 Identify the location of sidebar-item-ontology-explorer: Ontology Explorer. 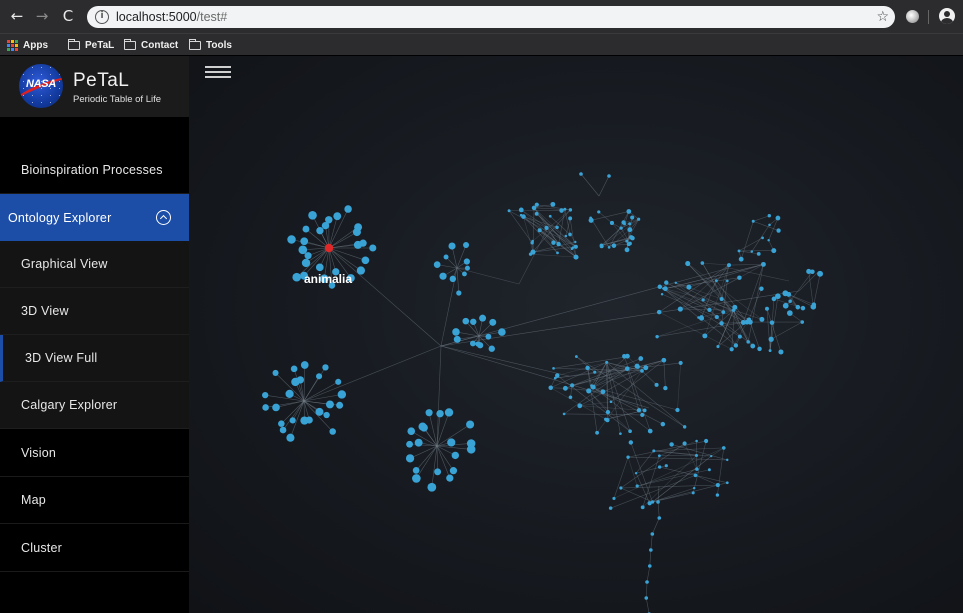
(94, 217).